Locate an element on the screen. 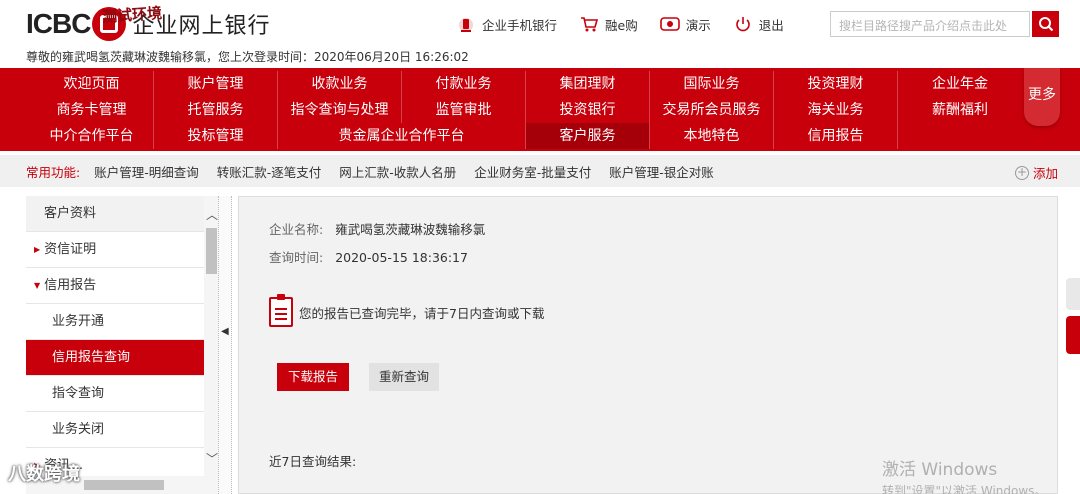 This screenshot has height=494, width=1080. chevron-down-icon: ﹀ is located at coordinates (212, 458).